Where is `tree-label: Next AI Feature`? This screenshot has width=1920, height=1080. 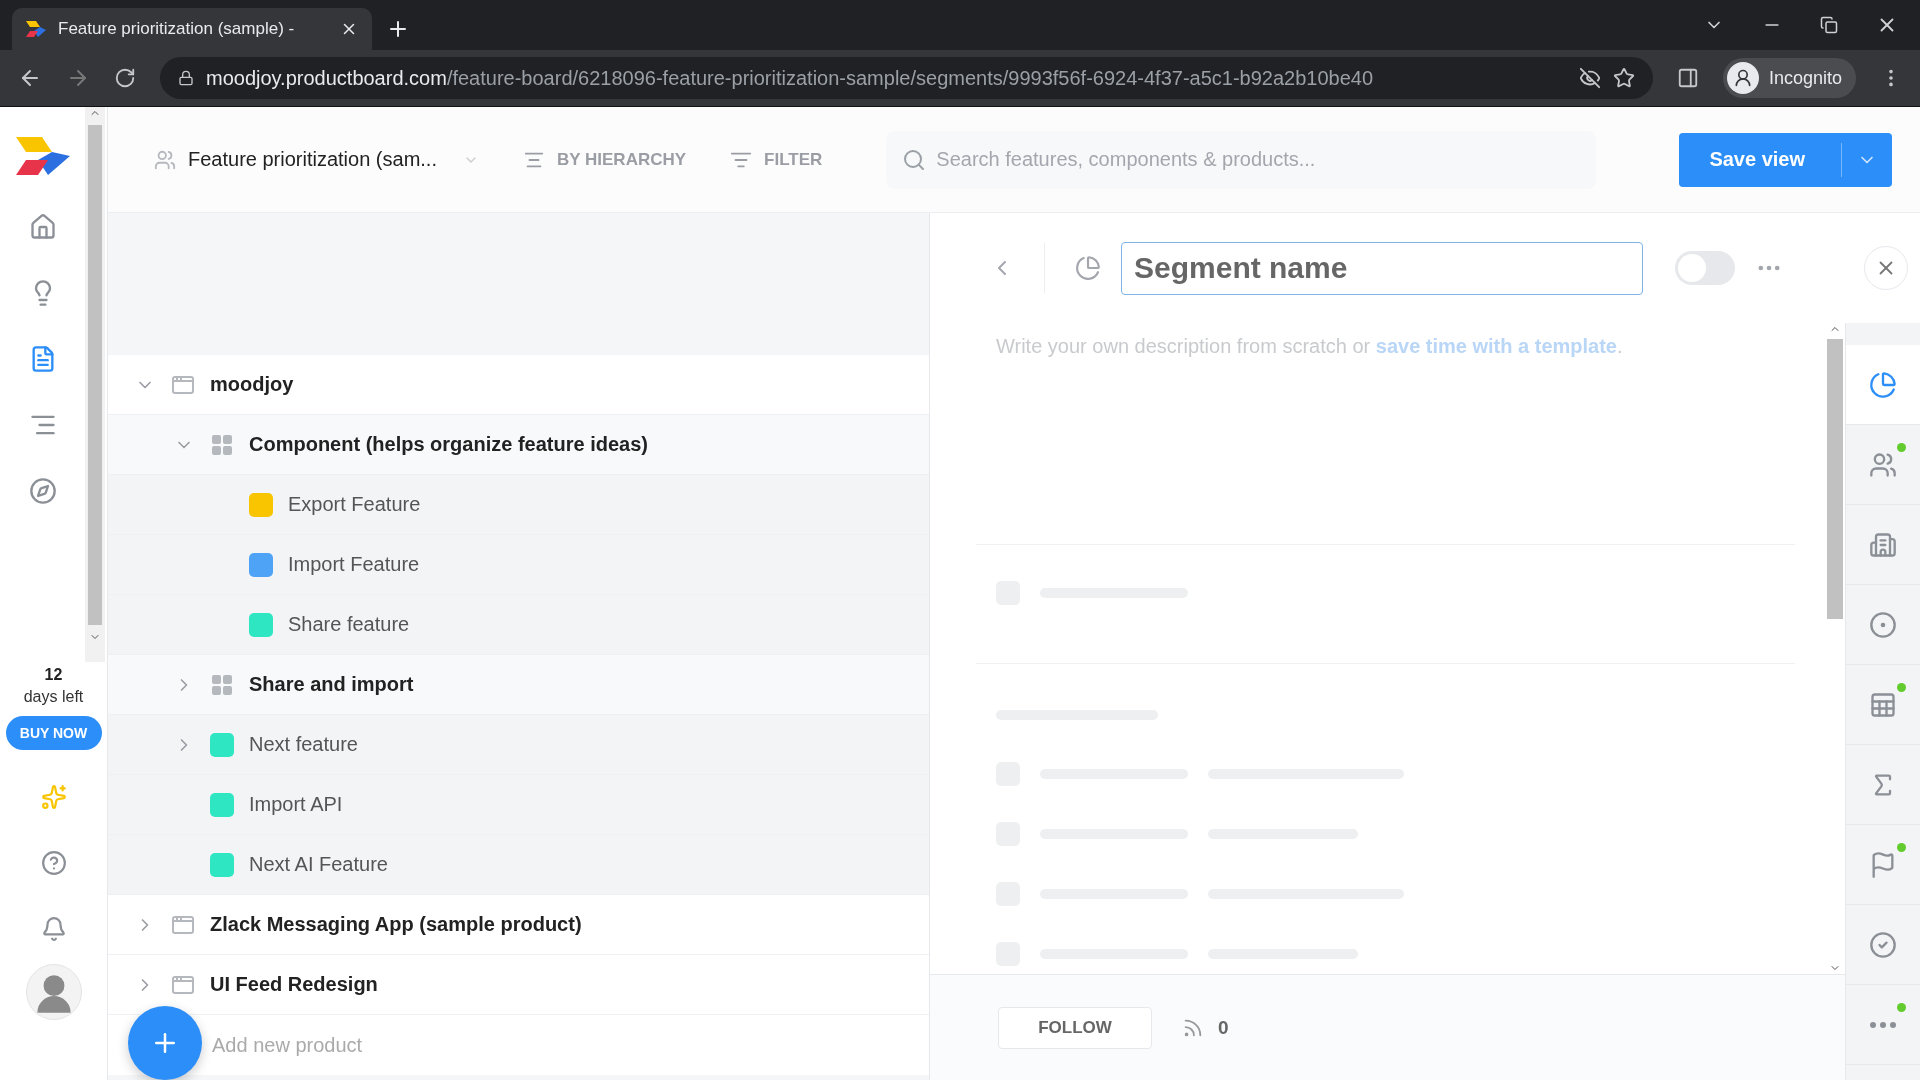 tree-label: Next AI Feature is located at coordinates (318, 864).